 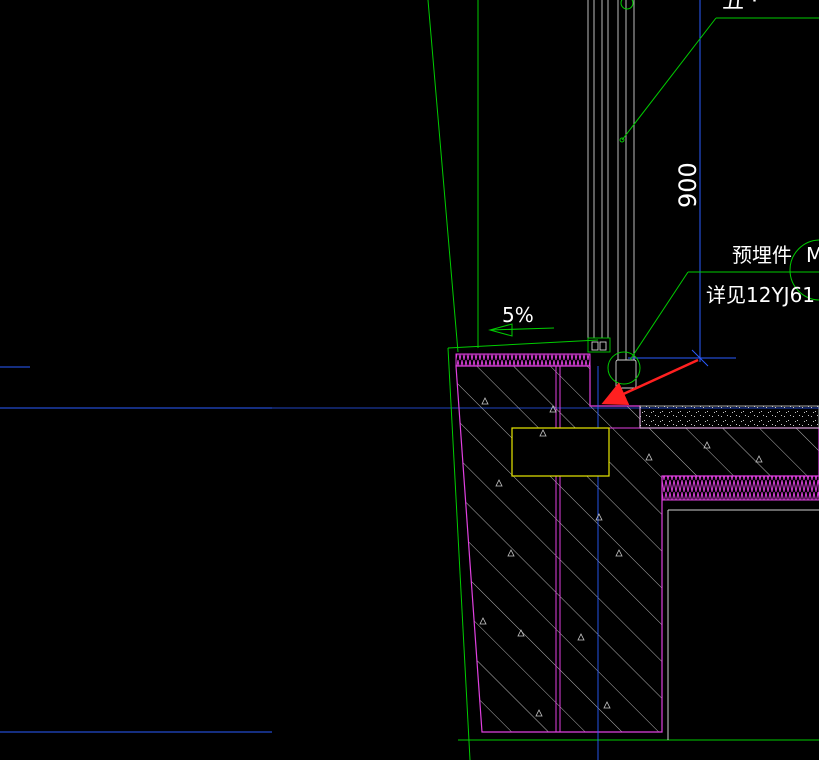 What do you see at coordinates (729, 417) in the screenshot?
I see `screed-layer` at bounding box center [729, 417].